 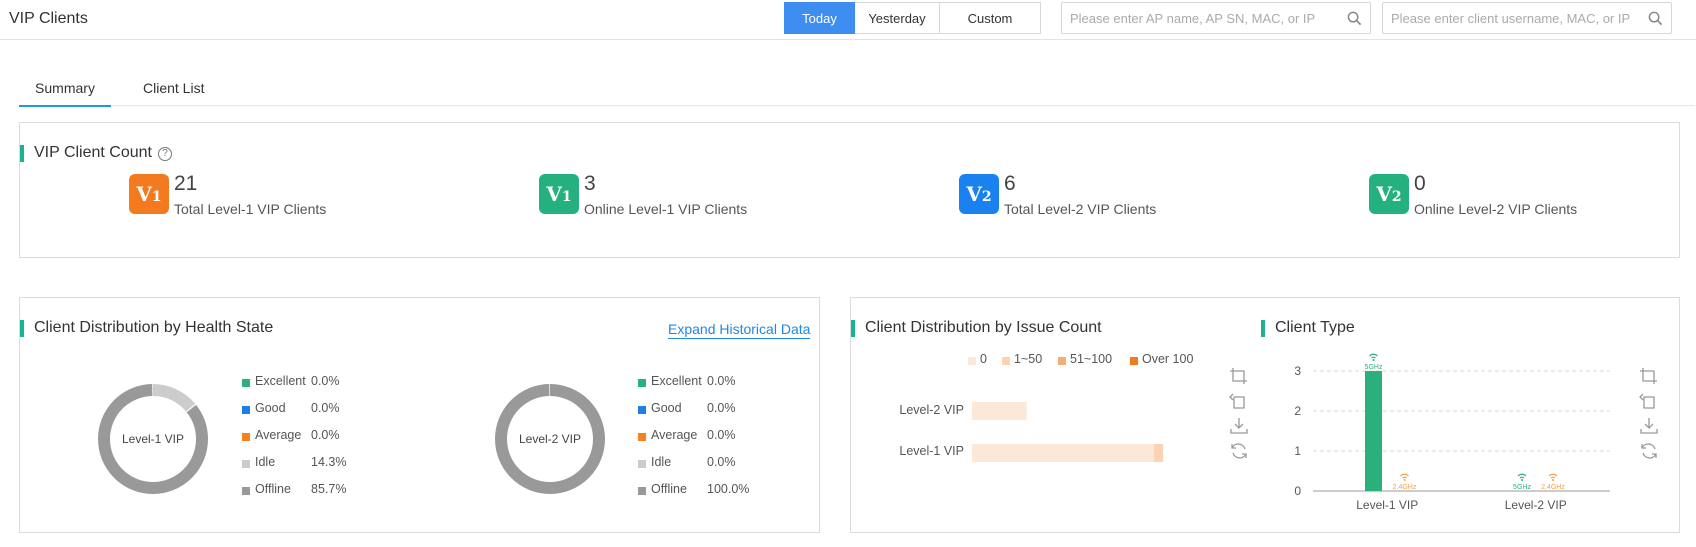 What do you see at coordinates (1297, 491) in the screenshot?
I see `y-tick-label: 0` at bounding box center [1297, 491].